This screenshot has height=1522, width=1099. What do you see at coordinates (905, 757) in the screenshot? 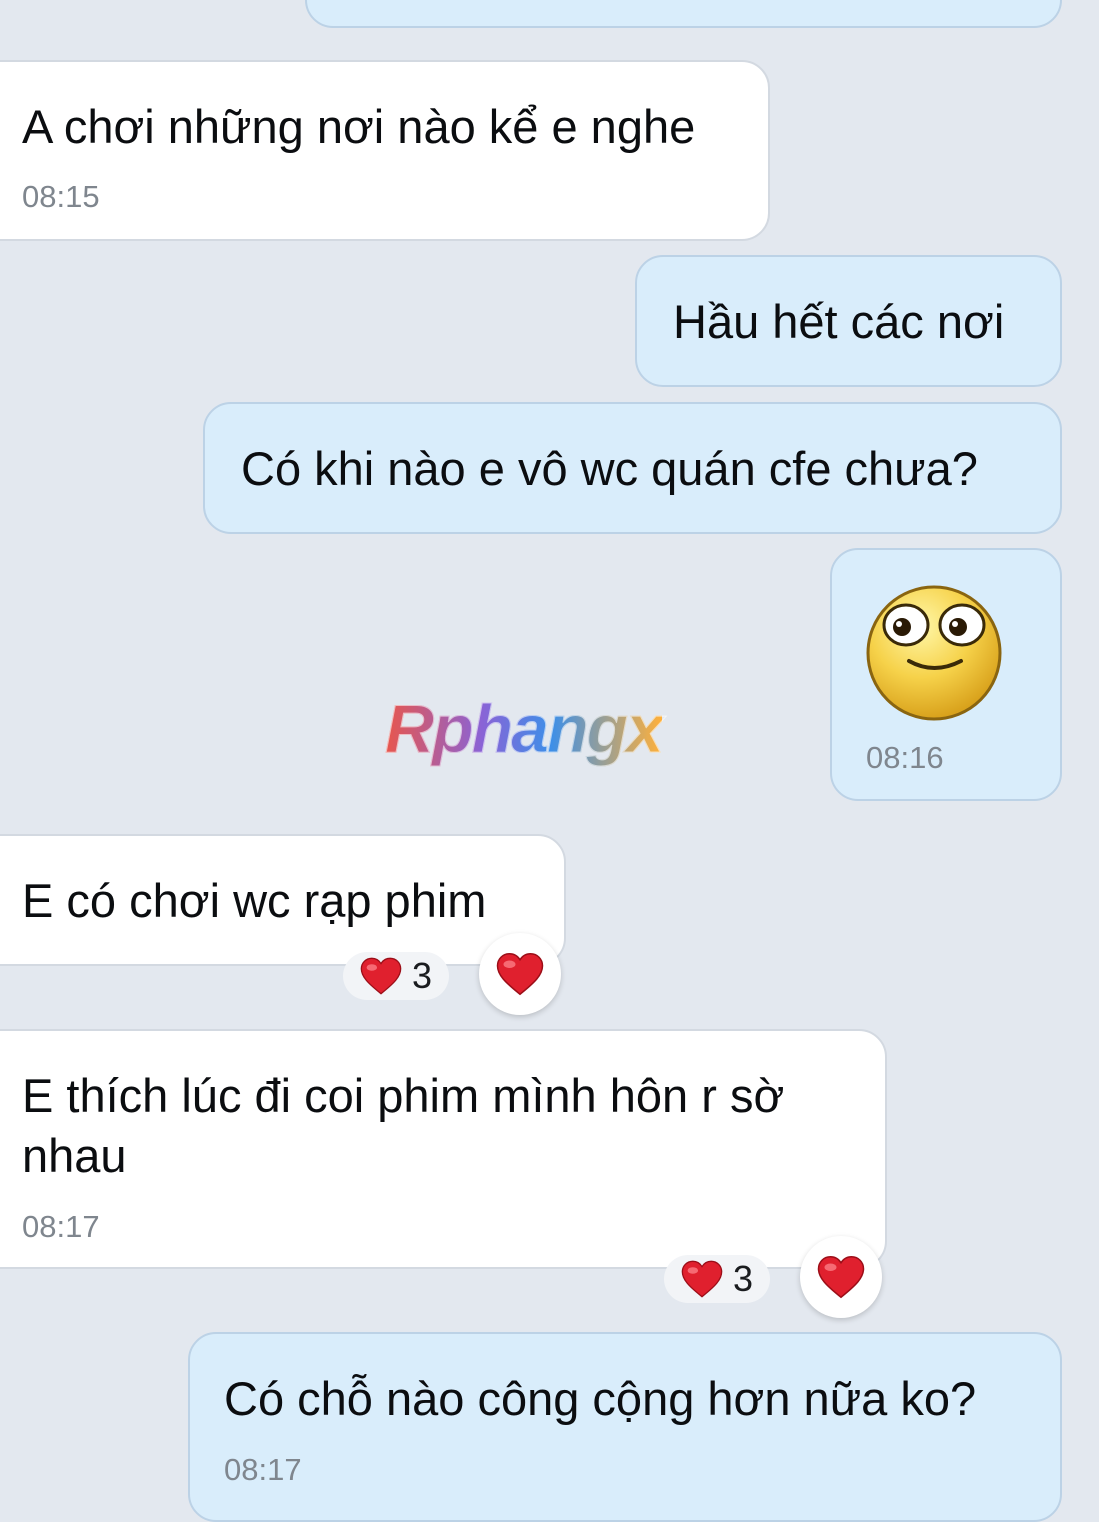
I see `message-timestamp: 08:16` at bounding box center [905, 757].